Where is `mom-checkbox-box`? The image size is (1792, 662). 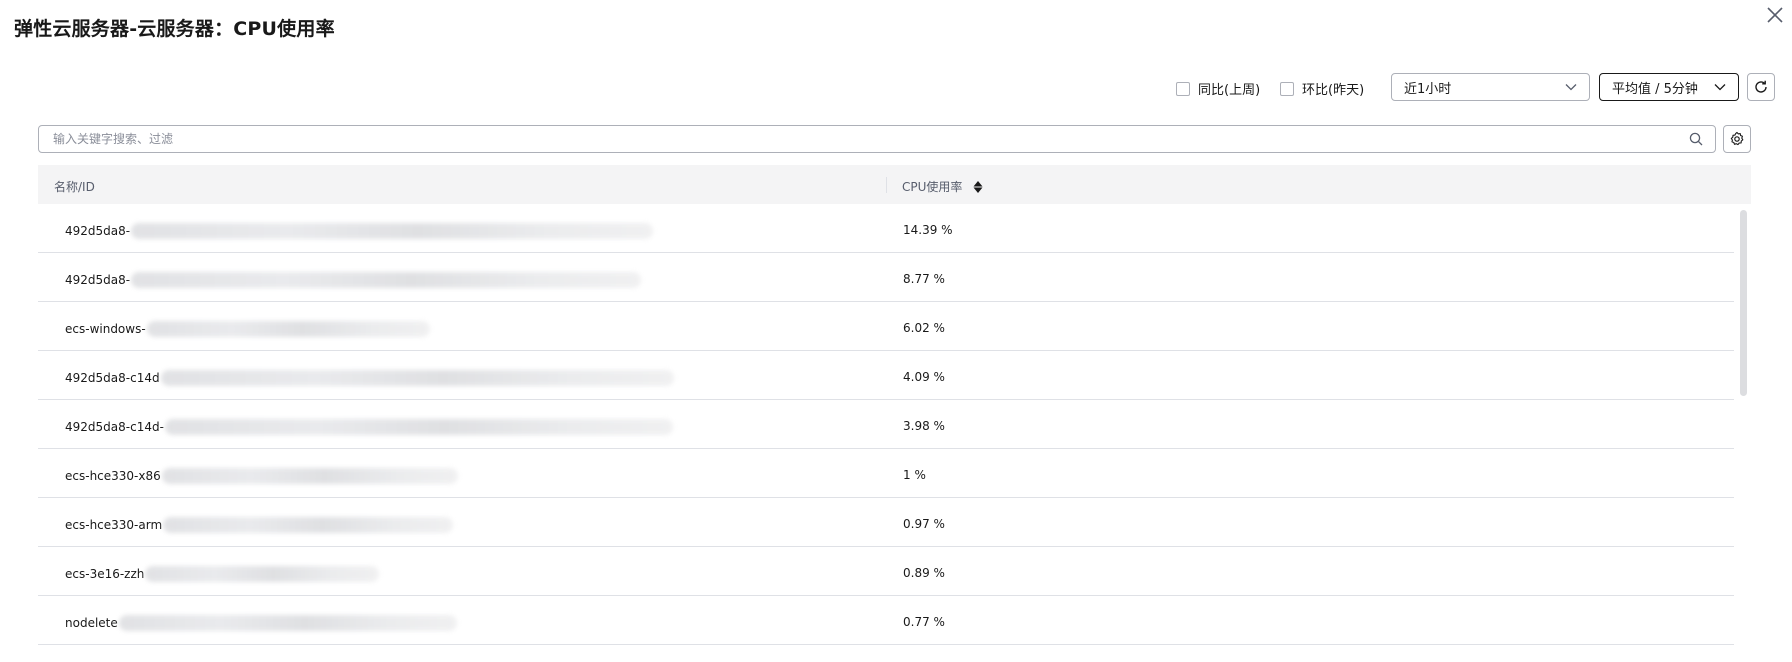 mom-checkbox-box is located at coordinates (1287, 88).